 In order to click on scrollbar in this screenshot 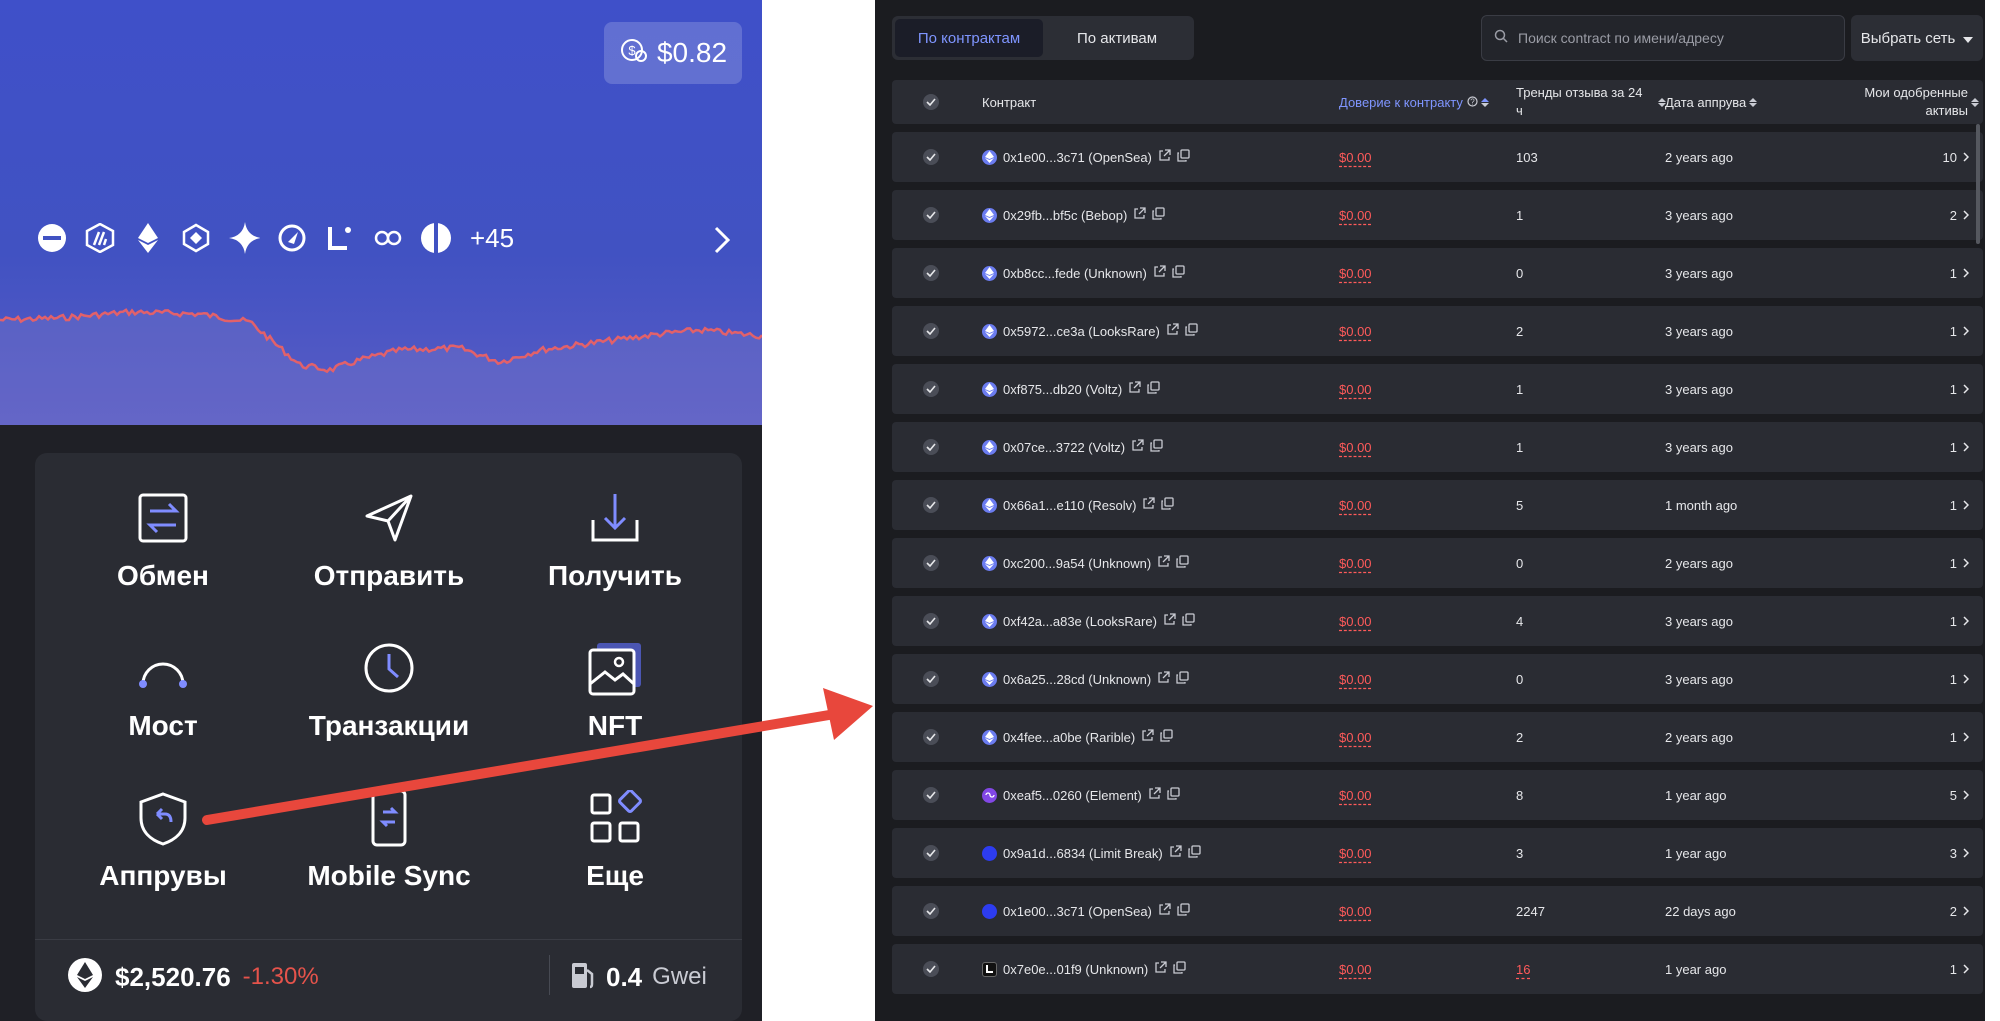, I will do `click(1978, 184)`.